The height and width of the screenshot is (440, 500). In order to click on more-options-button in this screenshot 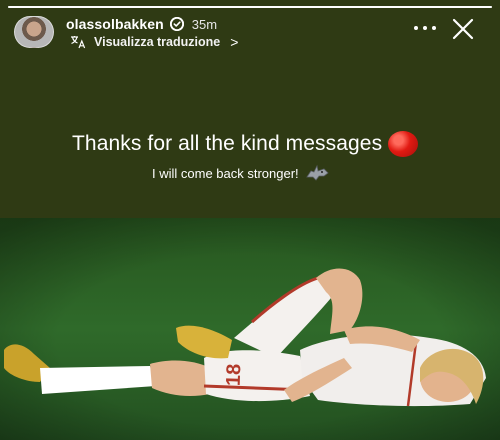, I will do `click(425, 28)`.